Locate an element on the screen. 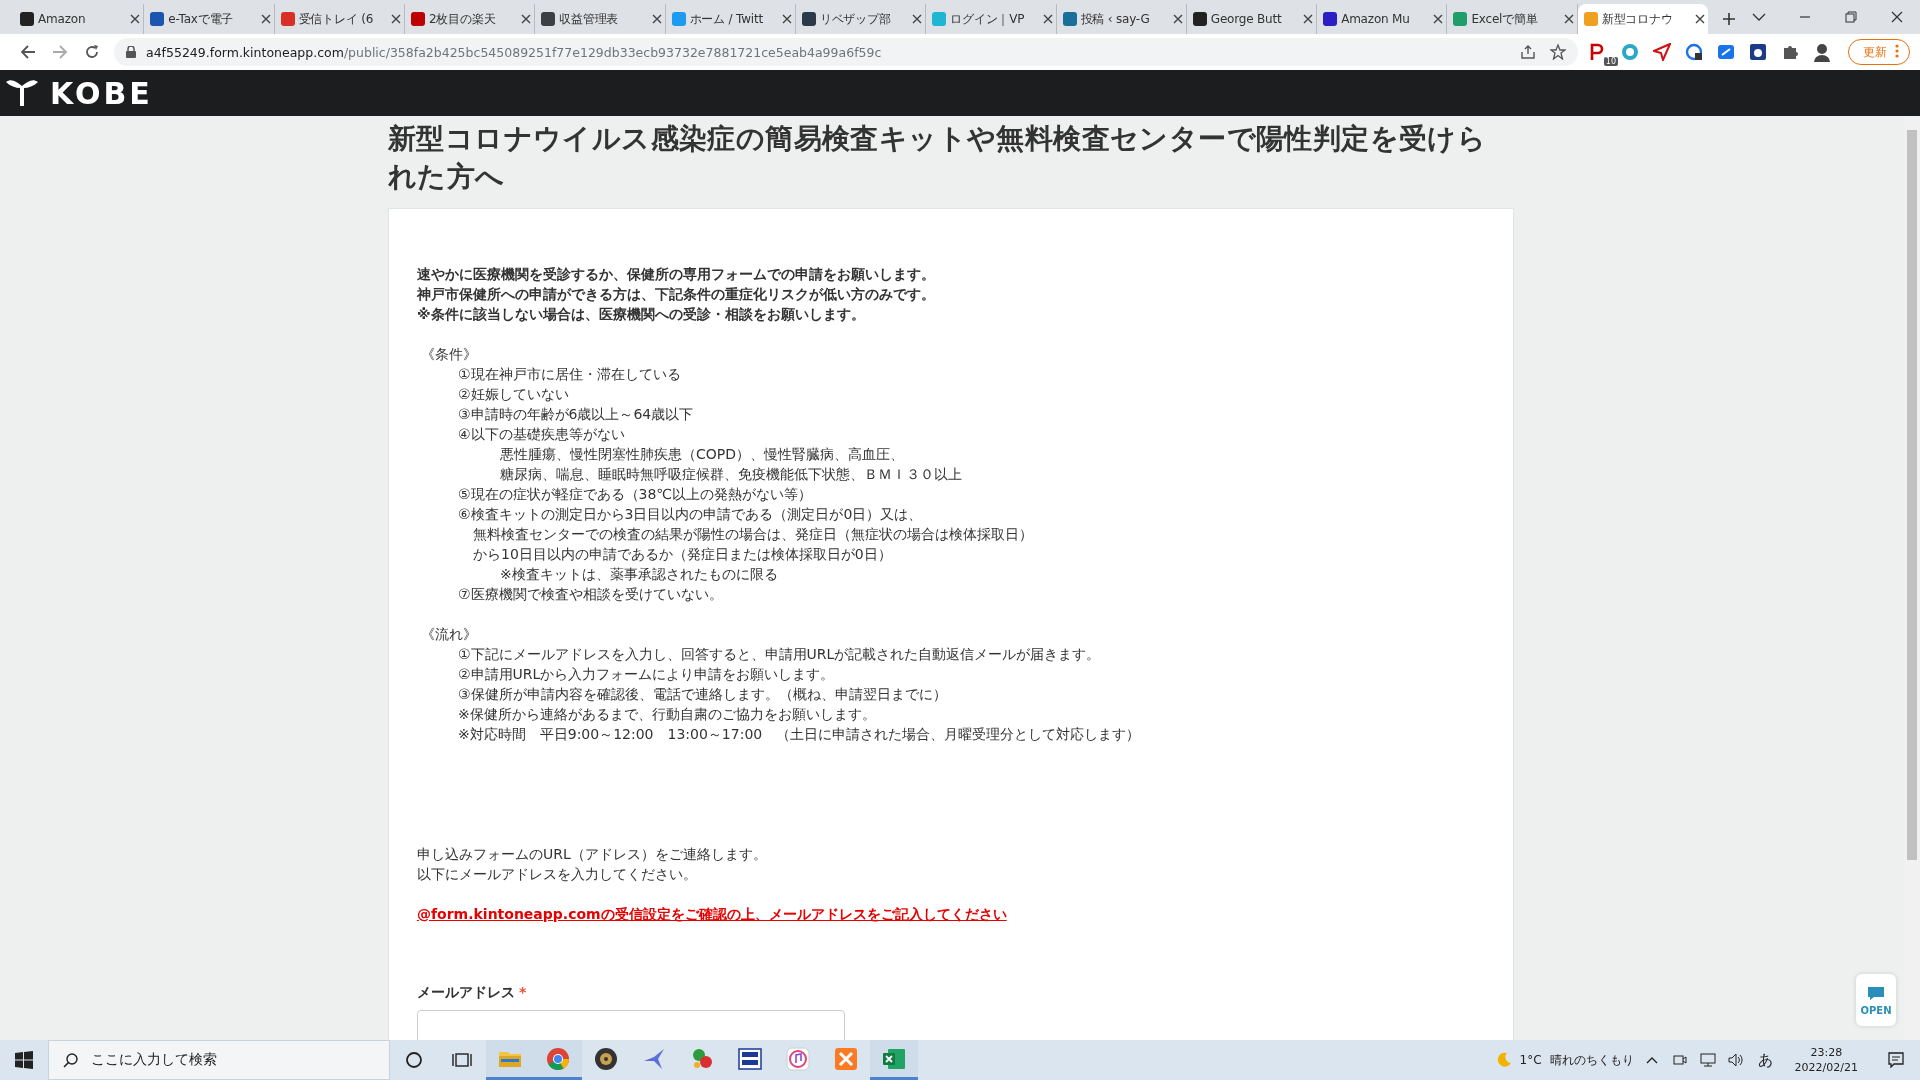 The width and height of the screenshot is (1920, 1080). list-text: ④以下の基礎疾患等がない is located at coordinates (541, 434).